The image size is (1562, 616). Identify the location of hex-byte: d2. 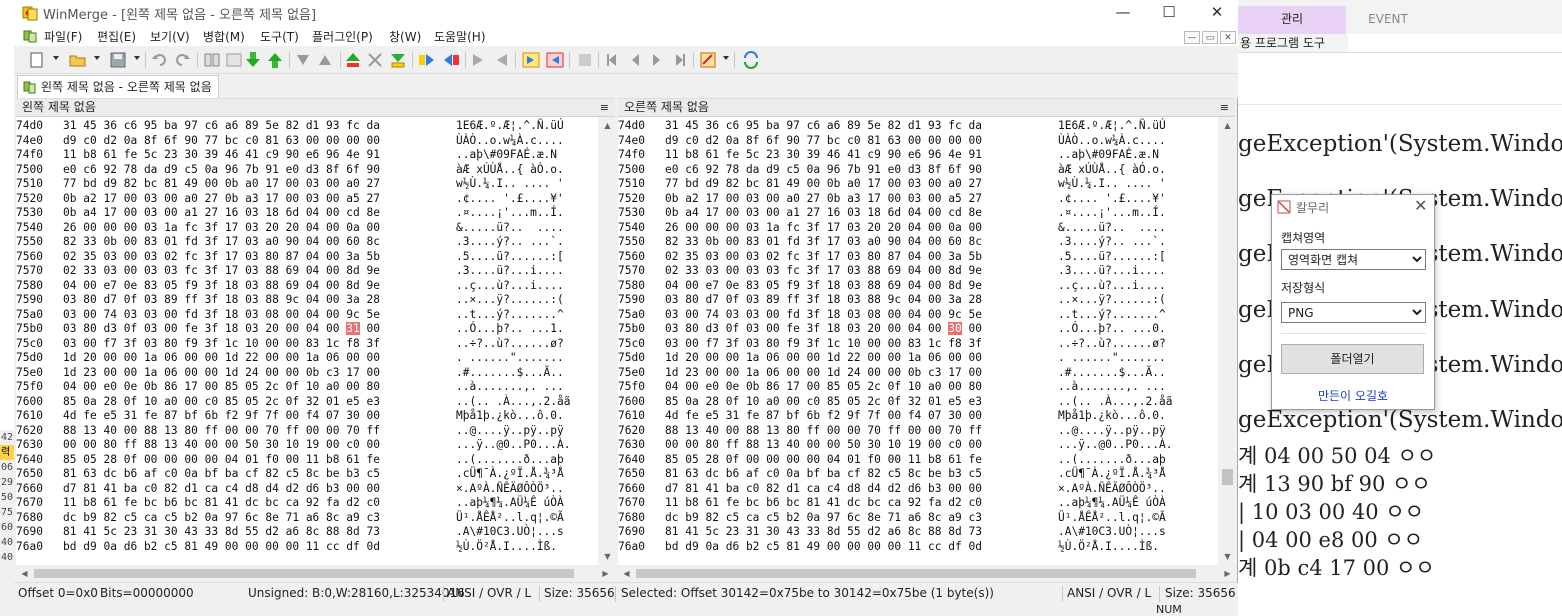
(954, 502).